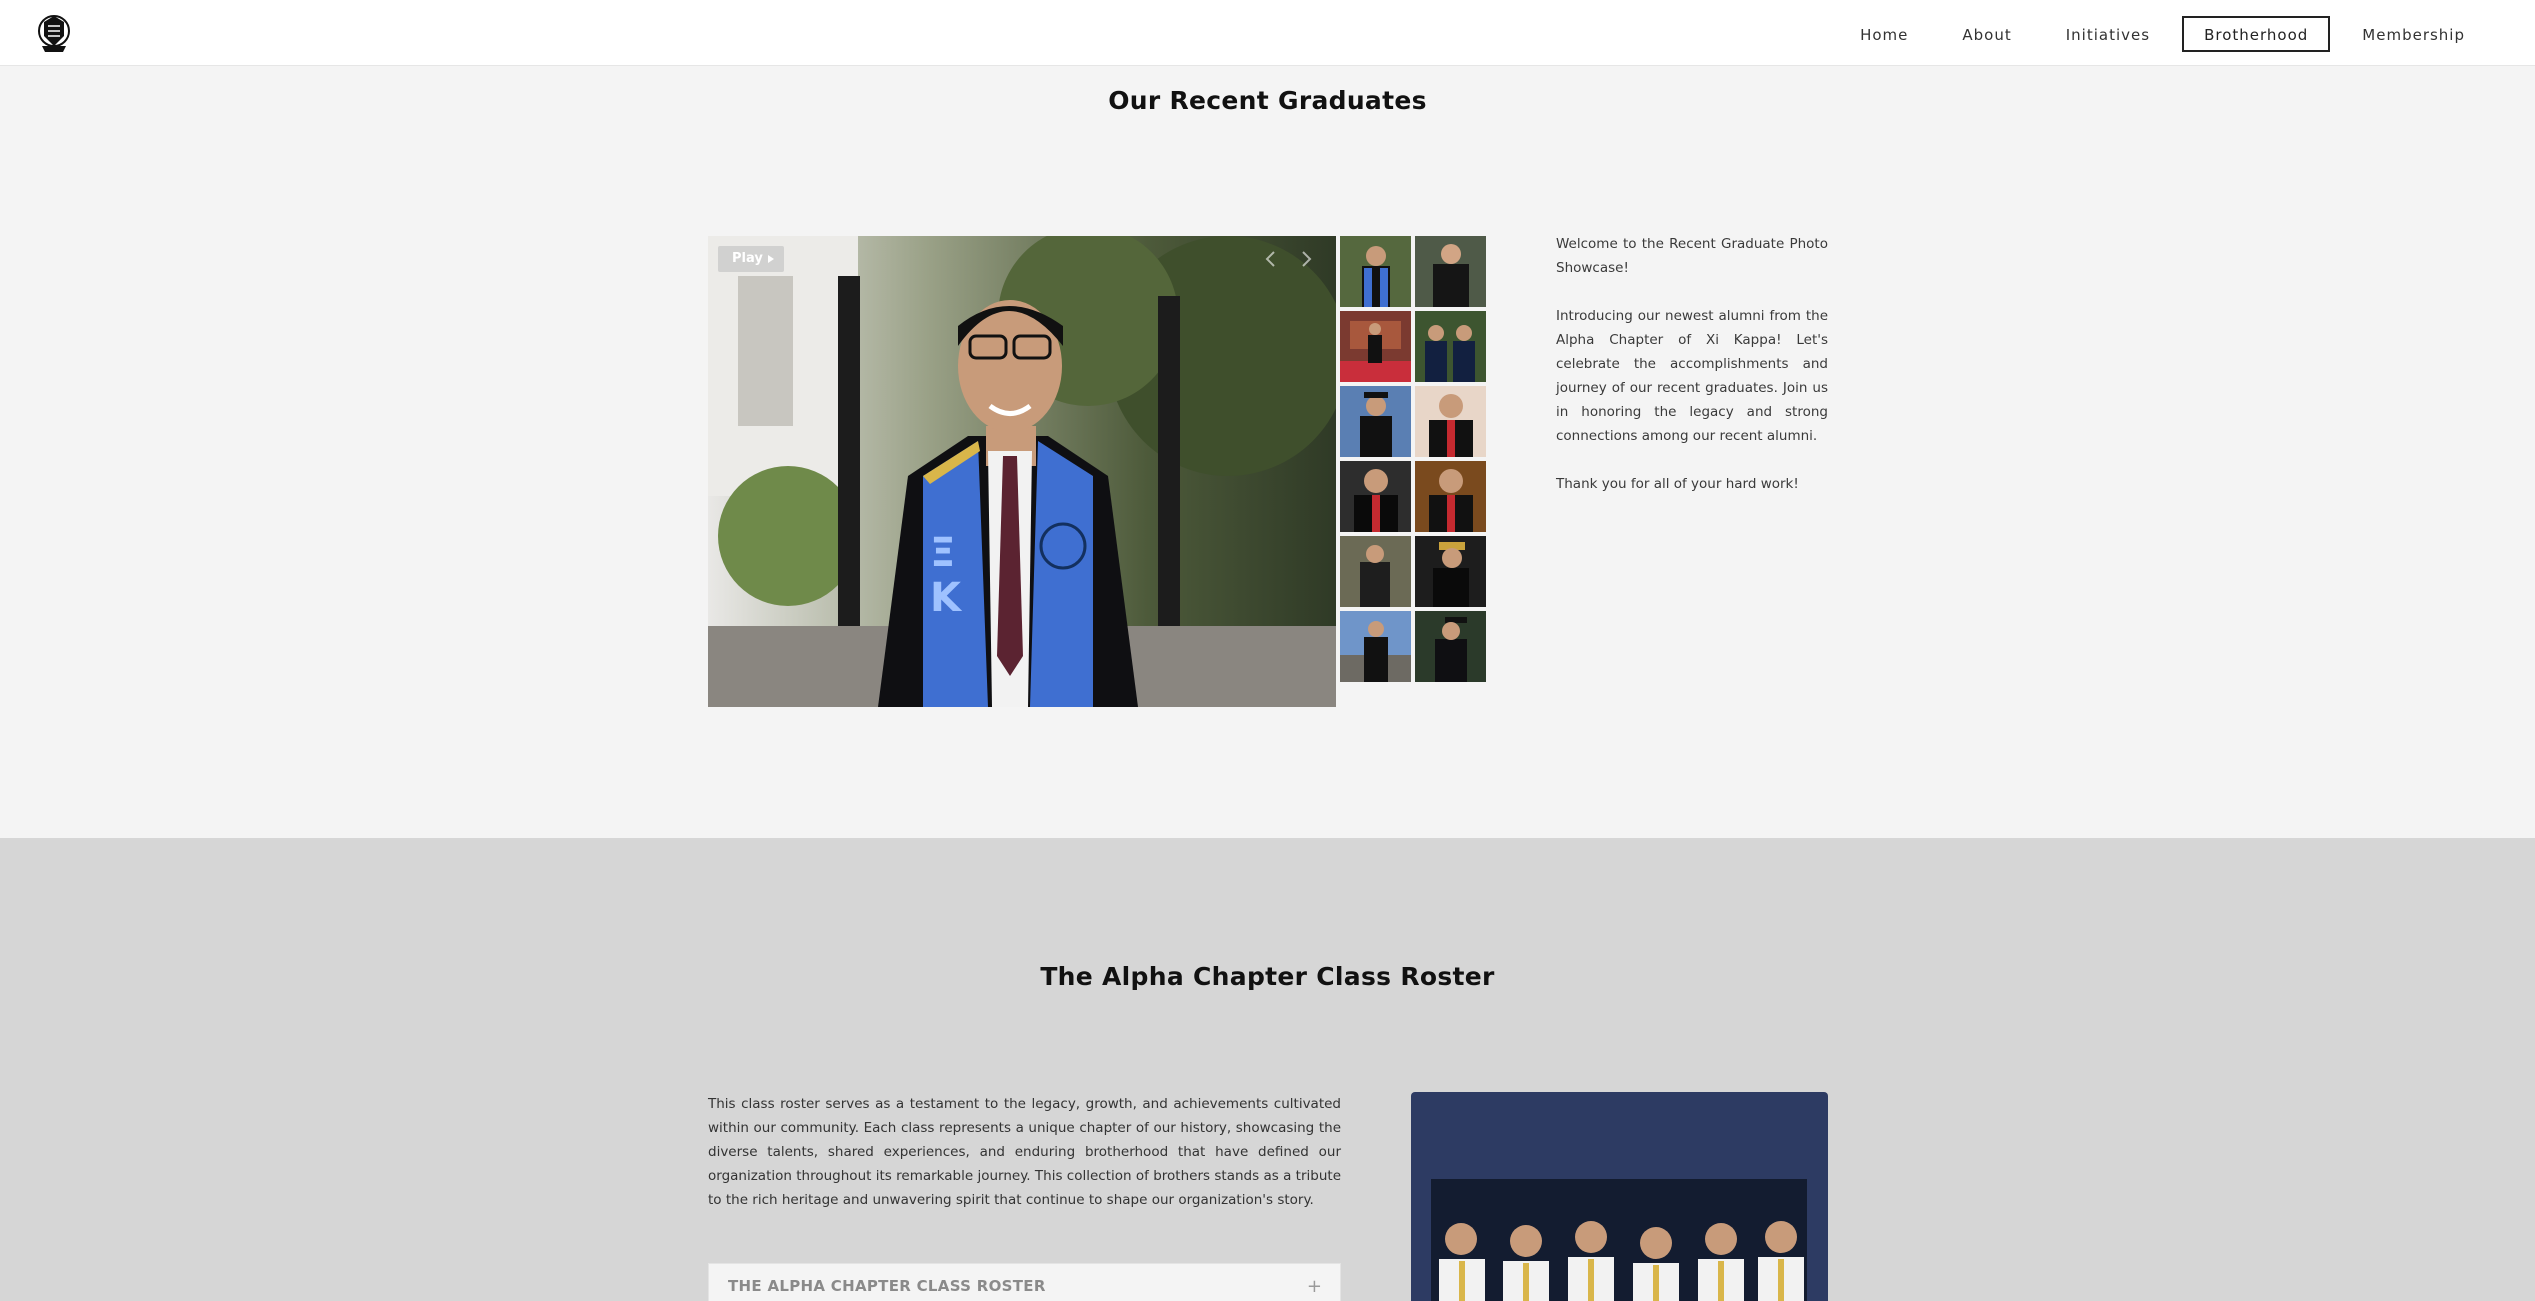 Image resolution: width=2535 pixels, height=1301 pixels. I want to click on roster-accordion: THE ALPHA CHAPTER CLASS ROSTER +, so click(1024, 1282).